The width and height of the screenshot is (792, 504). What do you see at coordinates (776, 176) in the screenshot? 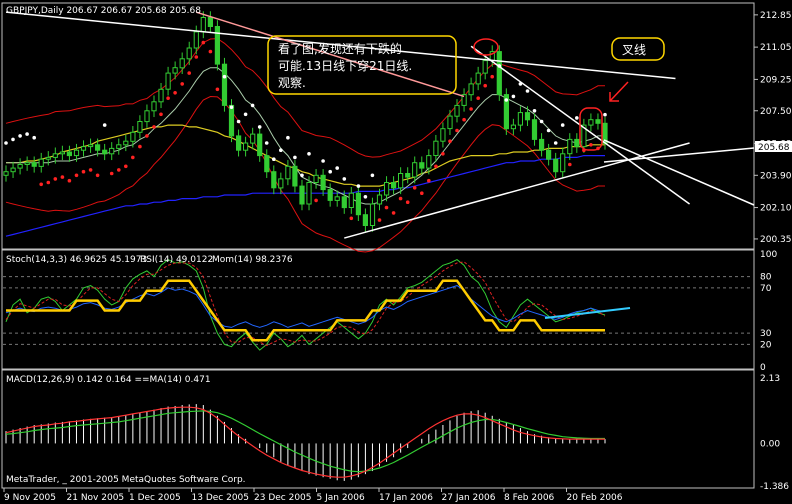
I see `y-tick-label: 203.90` at bounding box center [776, 176].